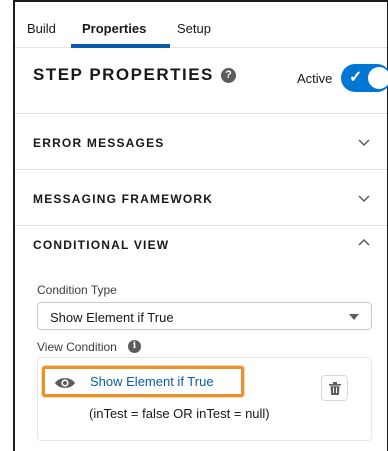  Describe the element at coordinates (179, 413) in the screenshot. I see `condition-expression: (inTest = false OR inTest = null)` at that location.